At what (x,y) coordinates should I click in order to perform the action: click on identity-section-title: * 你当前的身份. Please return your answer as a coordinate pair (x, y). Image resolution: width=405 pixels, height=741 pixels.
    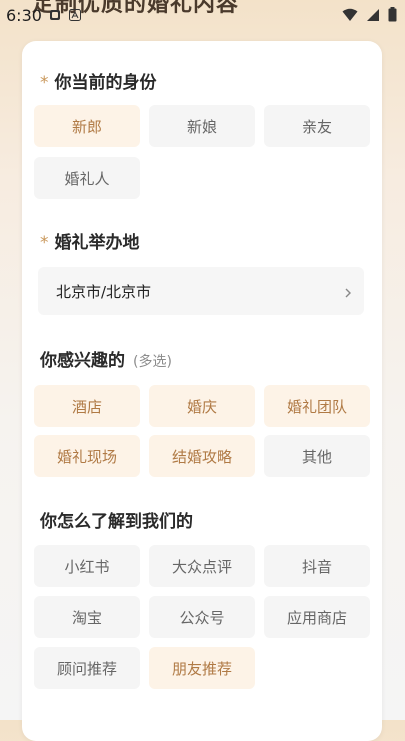
    Looking at the image, I should click on (98, 80).